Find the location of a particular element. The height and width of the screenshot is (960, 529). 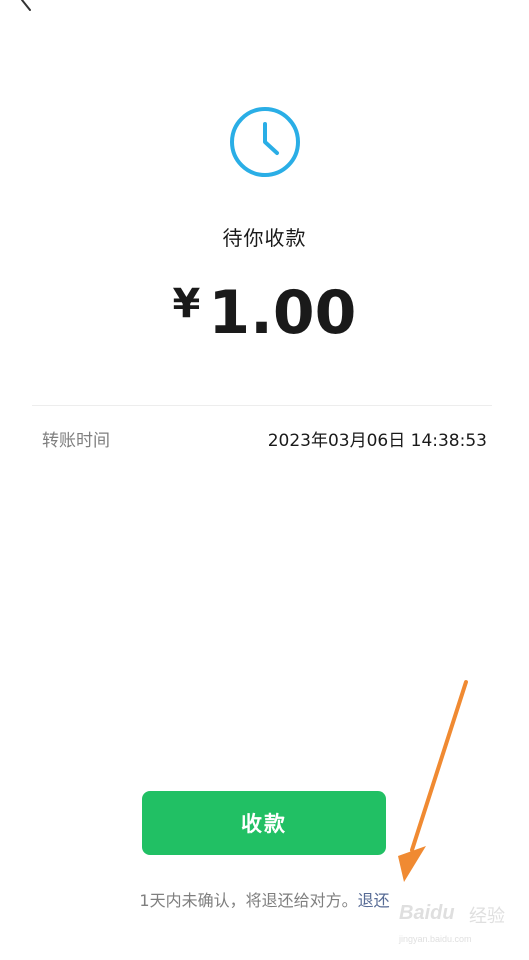

annotation-arrow-icon is located at coordinates (433, 781).